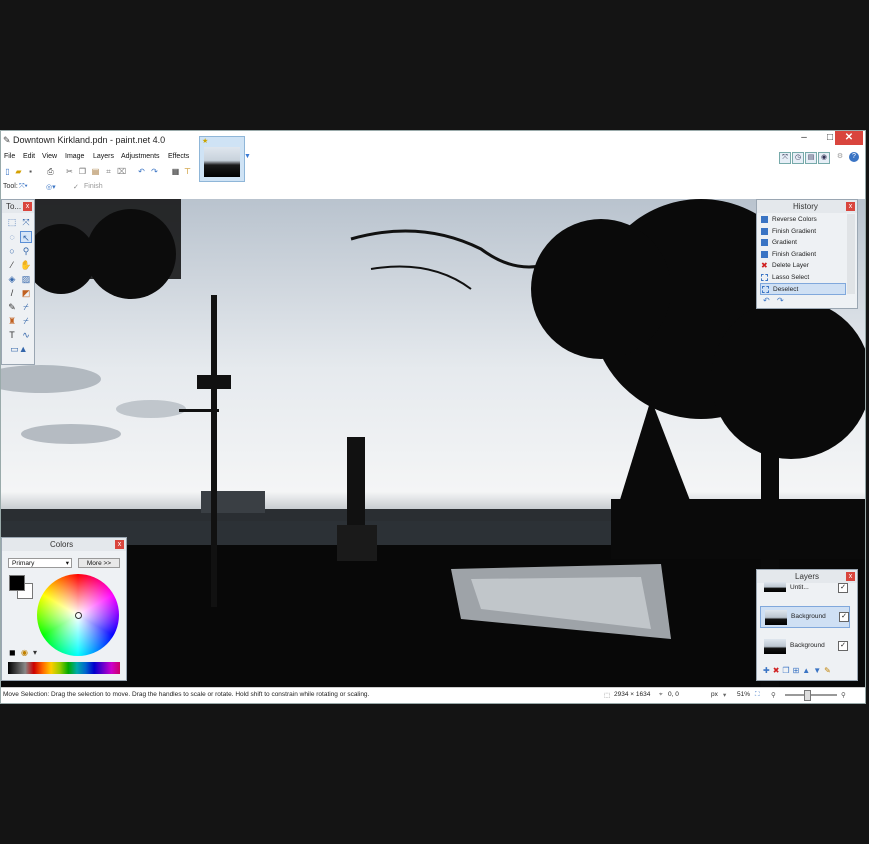  What do you see at coordinates (849, 138) in the screenshot?
I see `close-button: ✕` at bounding box center [849, 138].